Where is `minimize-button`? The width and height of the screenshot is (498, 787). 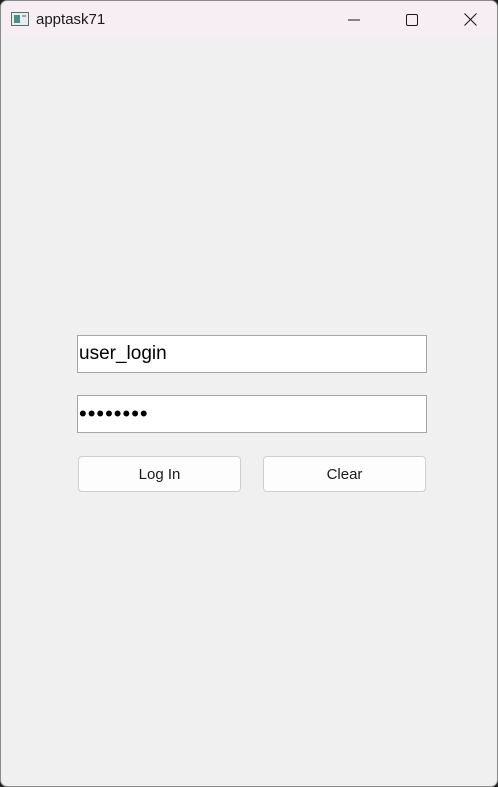 minimize-button is located at coordinates (354, 19).